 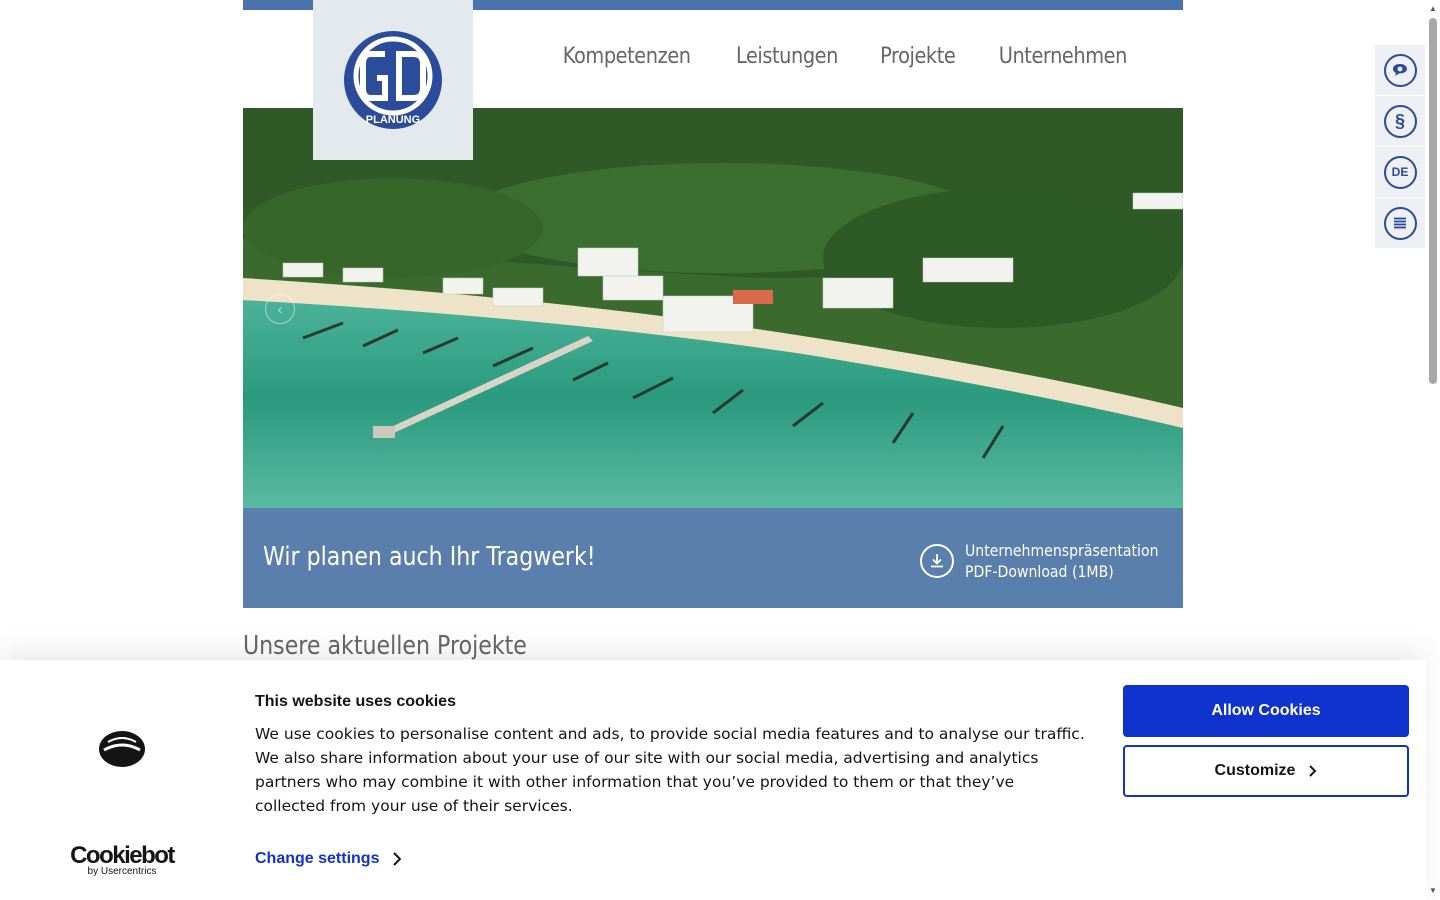 What do you see at coordinates (122, 751) in the screenshot?
I see `cookiebot-icon` at bounding box center [122, 751].